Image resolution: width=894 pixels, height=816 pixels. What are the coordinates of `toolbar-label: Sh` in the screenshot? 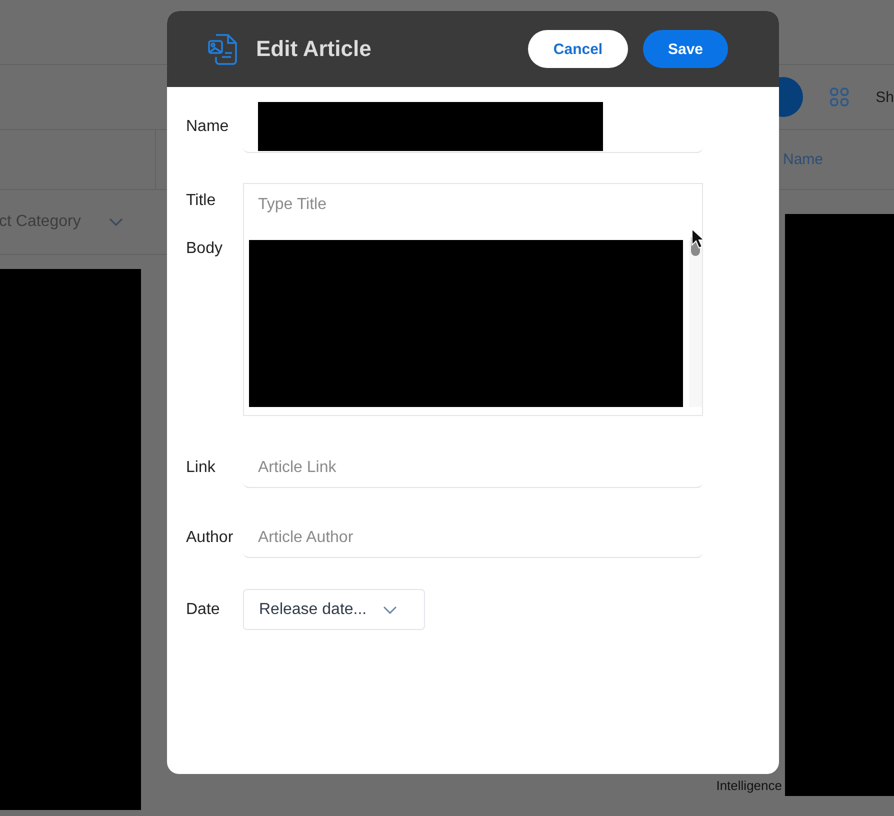 It's located at (885, 97).